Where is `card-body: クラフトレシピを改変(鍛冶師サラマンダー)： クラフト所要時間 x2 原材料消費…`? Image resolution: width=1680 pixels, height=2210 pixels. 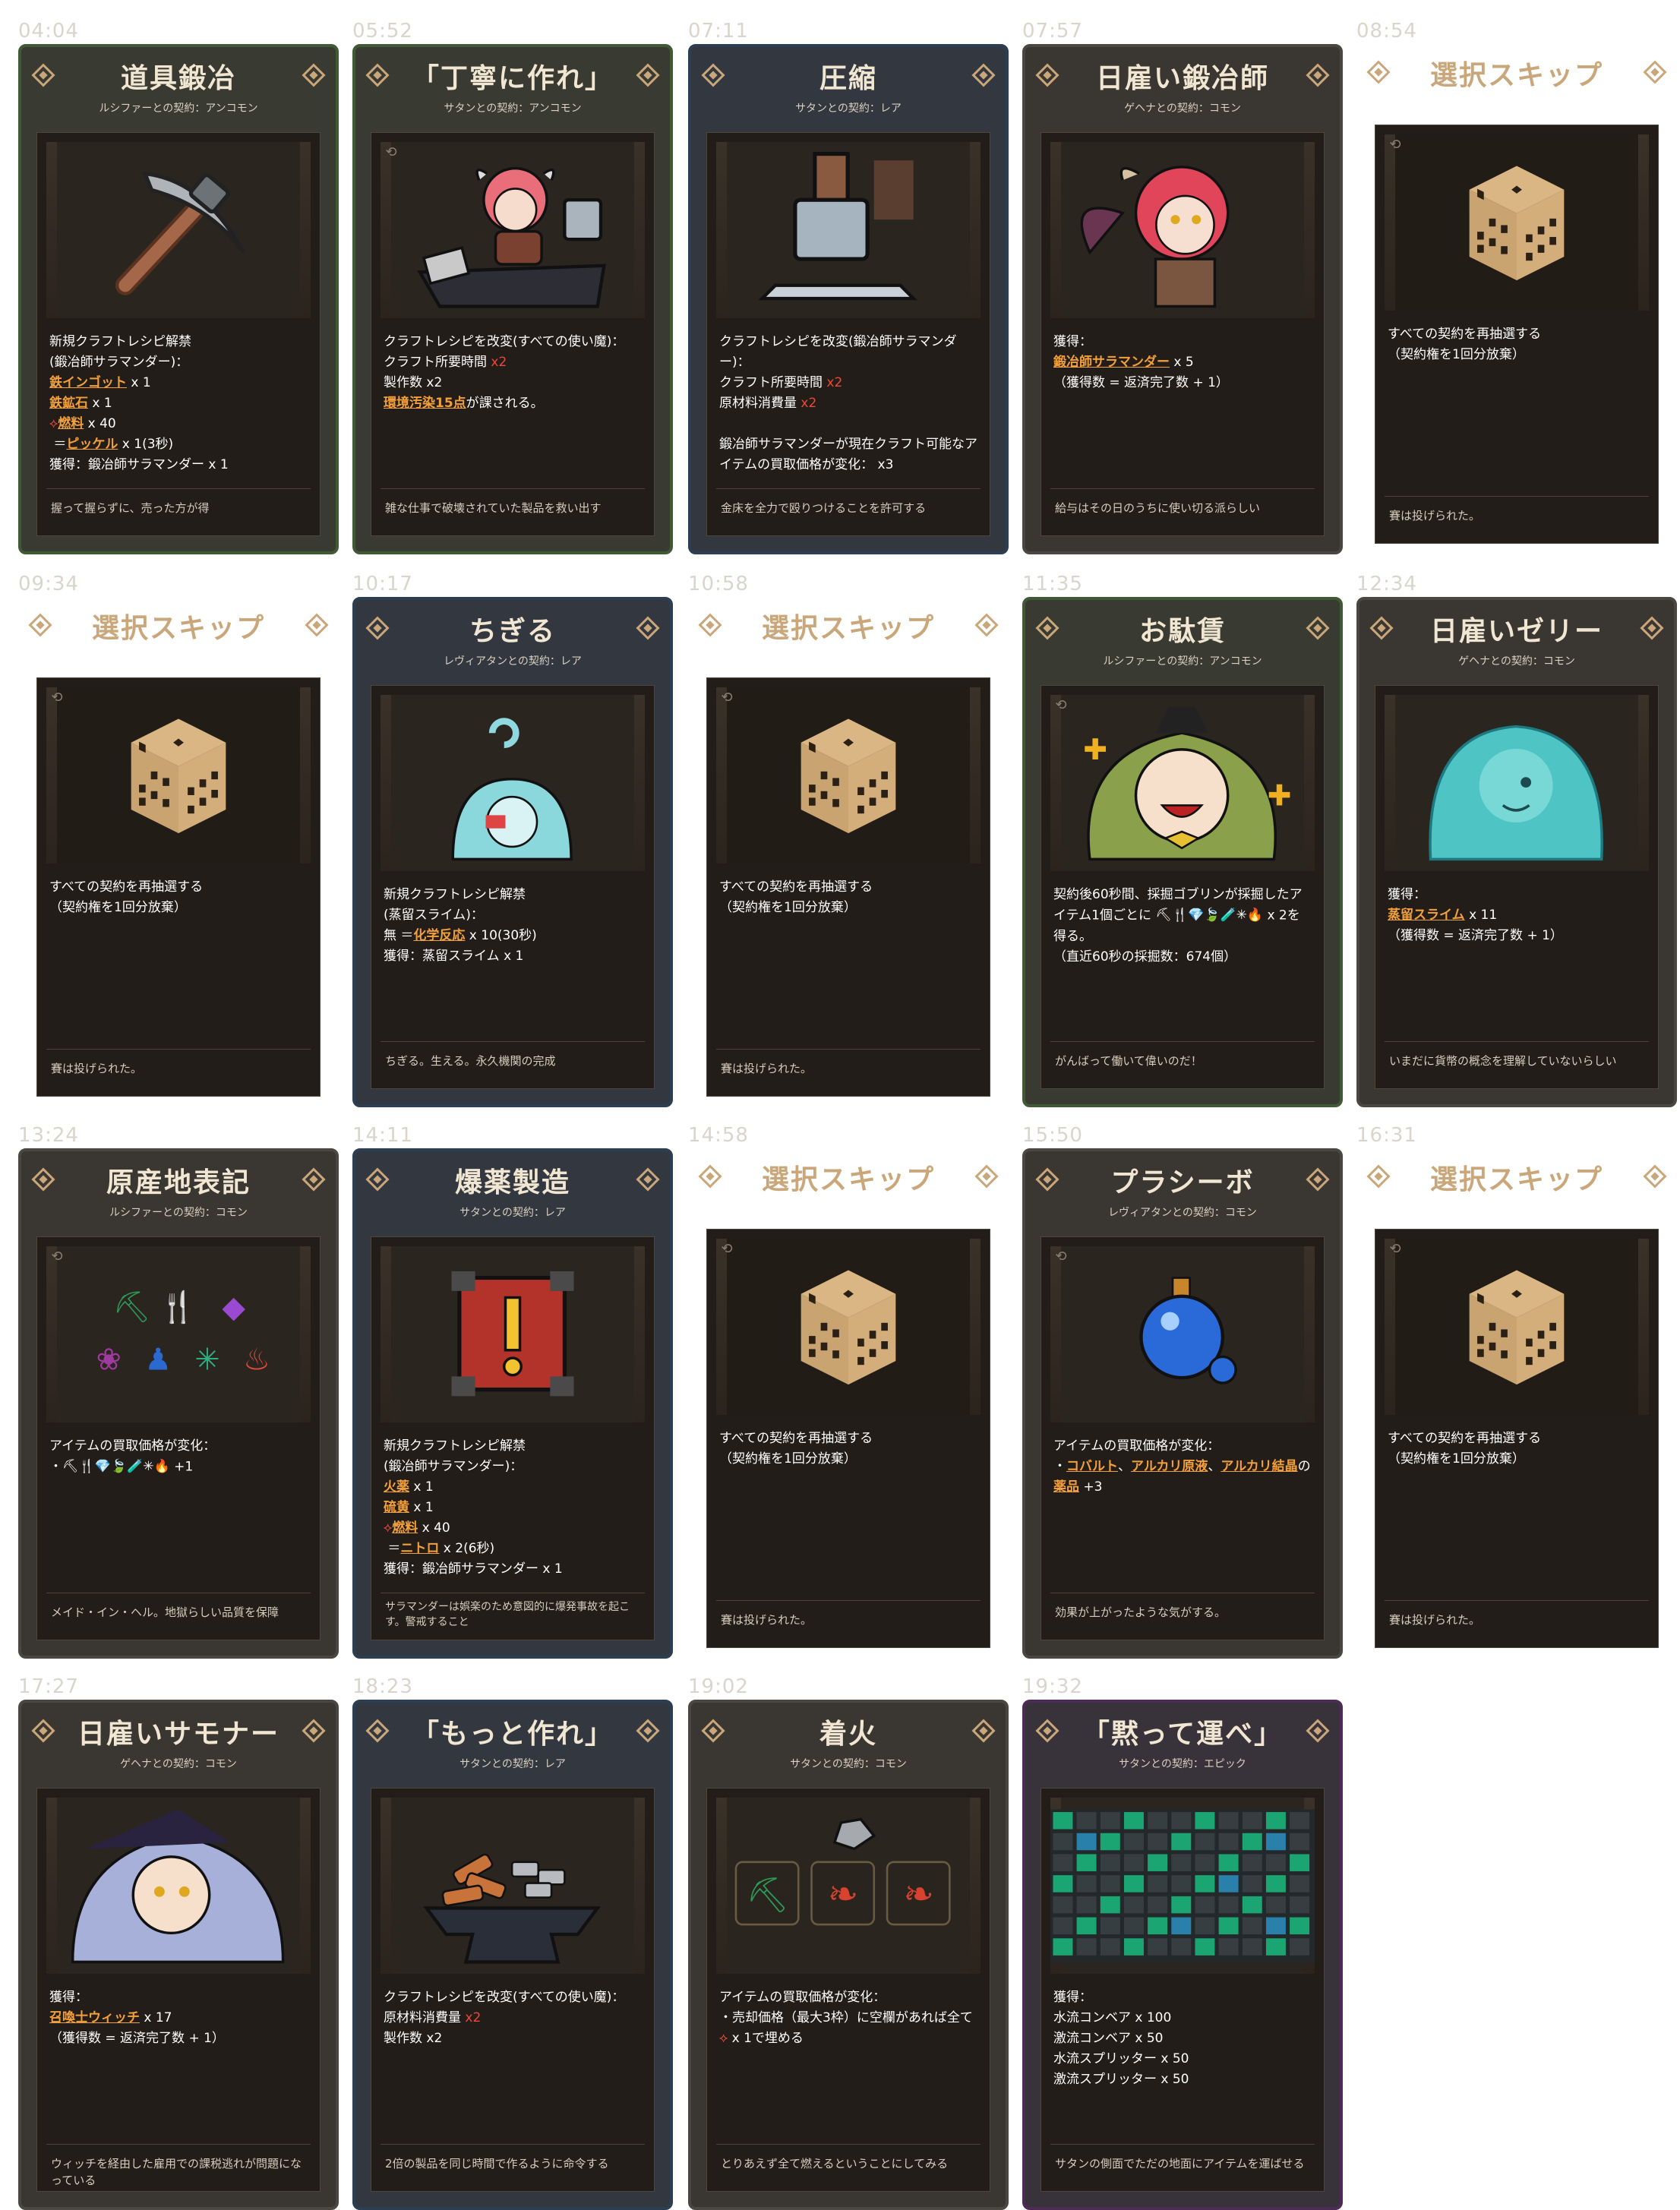
card-body: クラフトレシピを改変(鍛冶師サラマンダー)： クラフト所要時間 x2 原材料消費… is located at coordinates (848, 334).